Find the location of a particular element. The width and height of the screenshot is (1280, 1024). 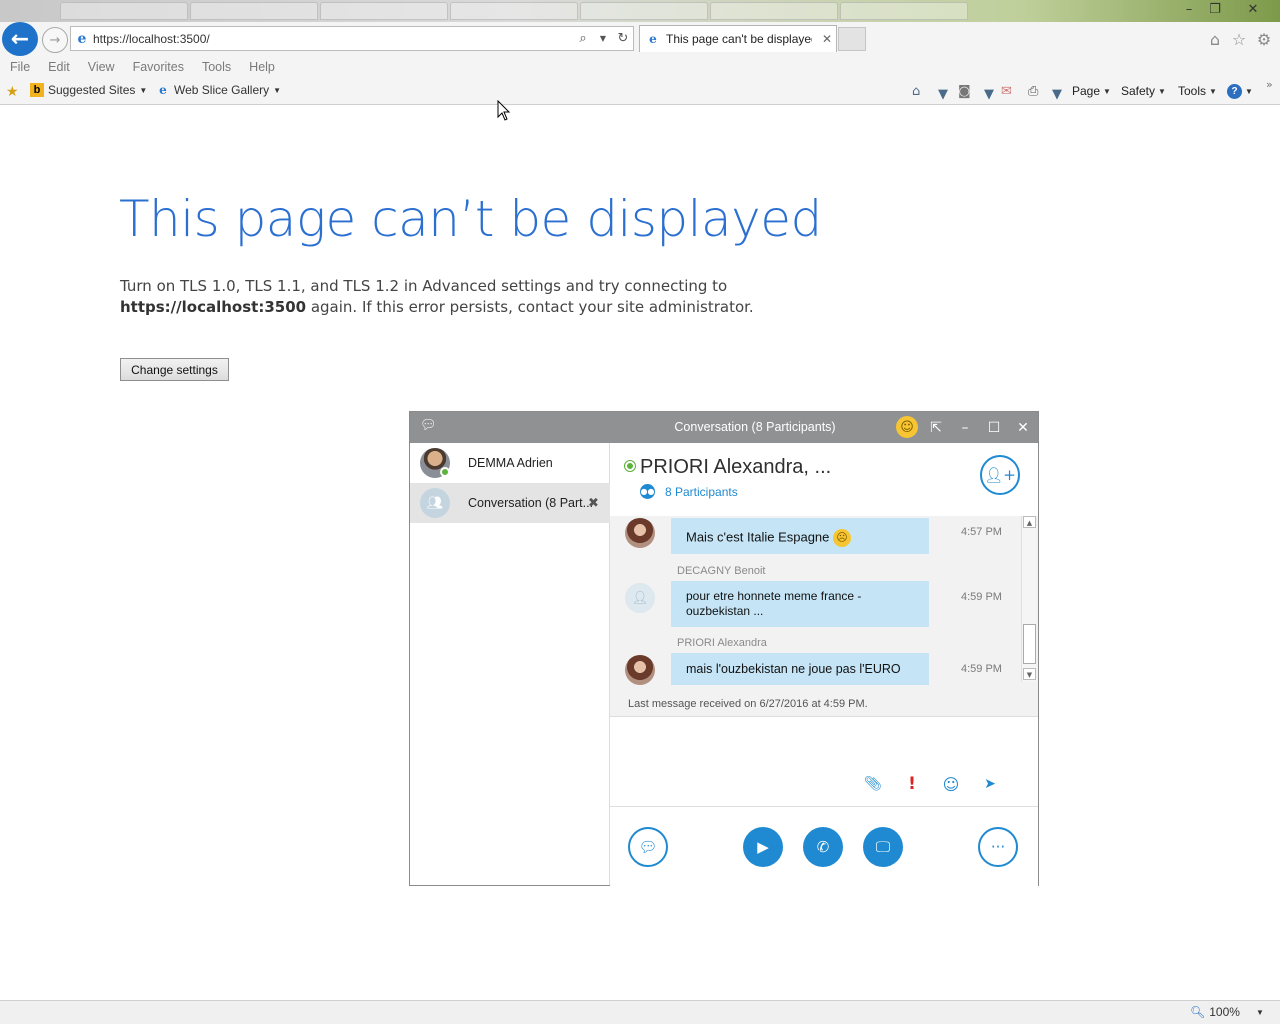

arrow-left-icon: ← is located at coordinates (20, 39).